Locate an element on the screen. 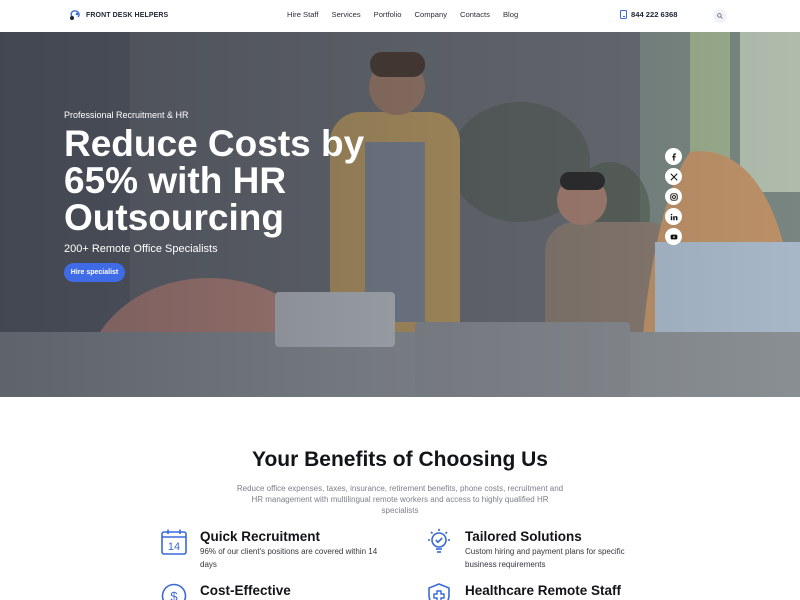 The width and height of the screenshot is (800, 600). logo: FRONT DESK HELPERS is located at coordinates (118, 15).